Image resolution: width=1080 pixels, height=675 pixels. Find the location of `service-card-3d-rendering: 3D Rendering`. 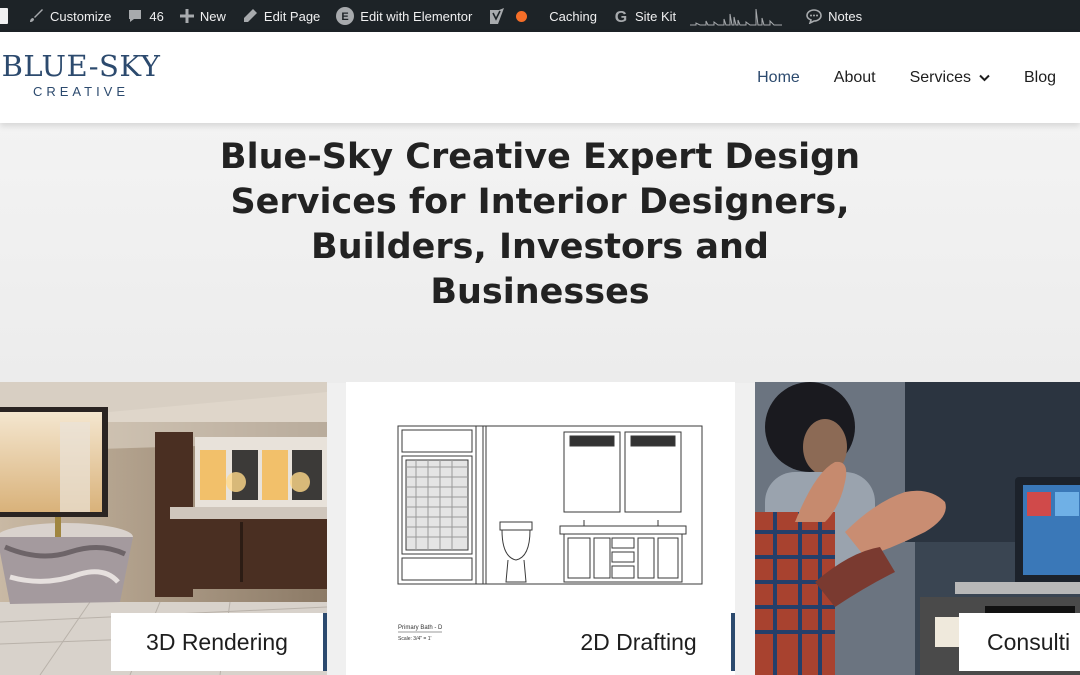

service-card-3d-rendering: 3D Rendering is located at coordinates (163, 528).